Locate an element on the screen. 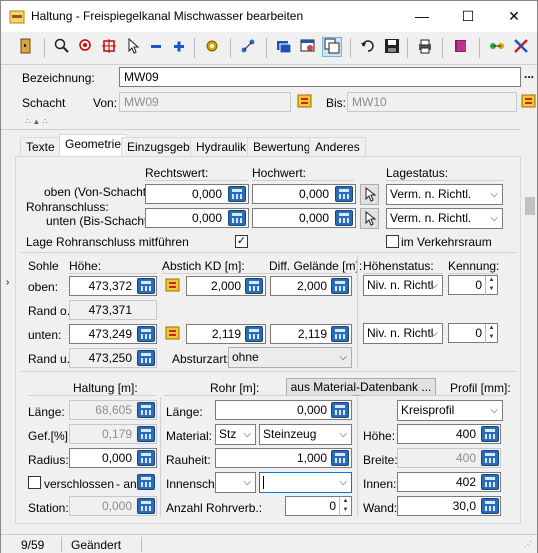 This screenshot has width=538, height=553. pick-schacht-bis-icon is located at coordinates (529, 101).